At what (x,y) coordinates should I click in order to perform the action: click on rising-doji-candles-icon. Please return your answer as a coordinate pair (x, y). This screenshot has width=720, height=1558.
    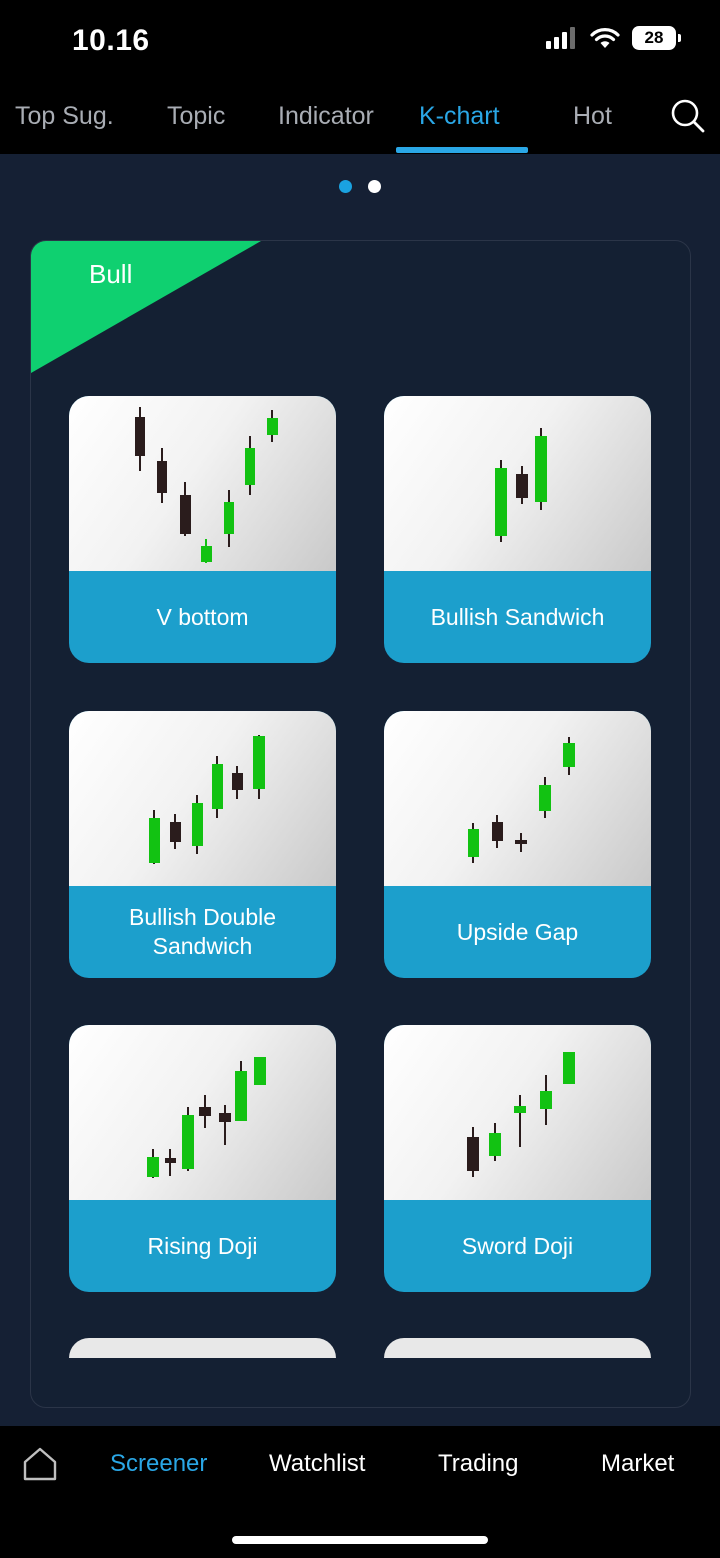
    Looking at the image, I should click on (202, 1112).